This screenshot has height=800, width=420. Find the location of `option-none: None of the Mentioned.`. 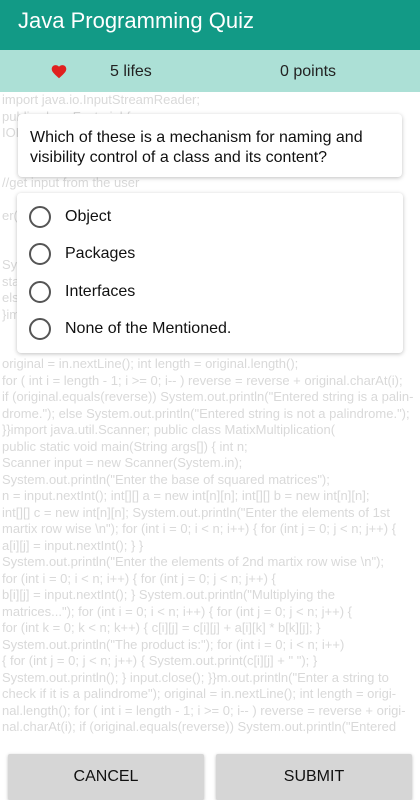

option-none: None of the Mentioned. is located at coordinates (210, 330).